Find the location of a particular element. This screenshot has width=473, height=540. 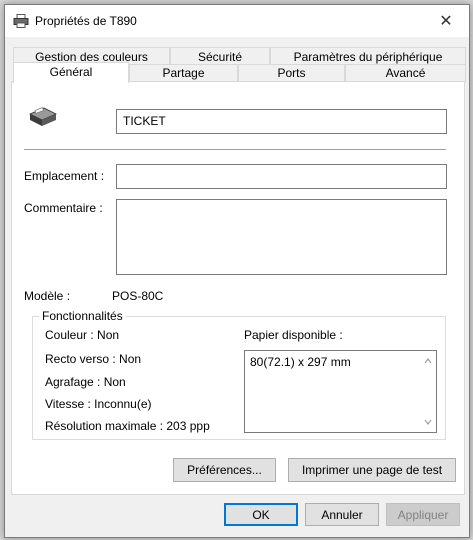

cancel-button: Annuler is located at coordinates (342, 514).